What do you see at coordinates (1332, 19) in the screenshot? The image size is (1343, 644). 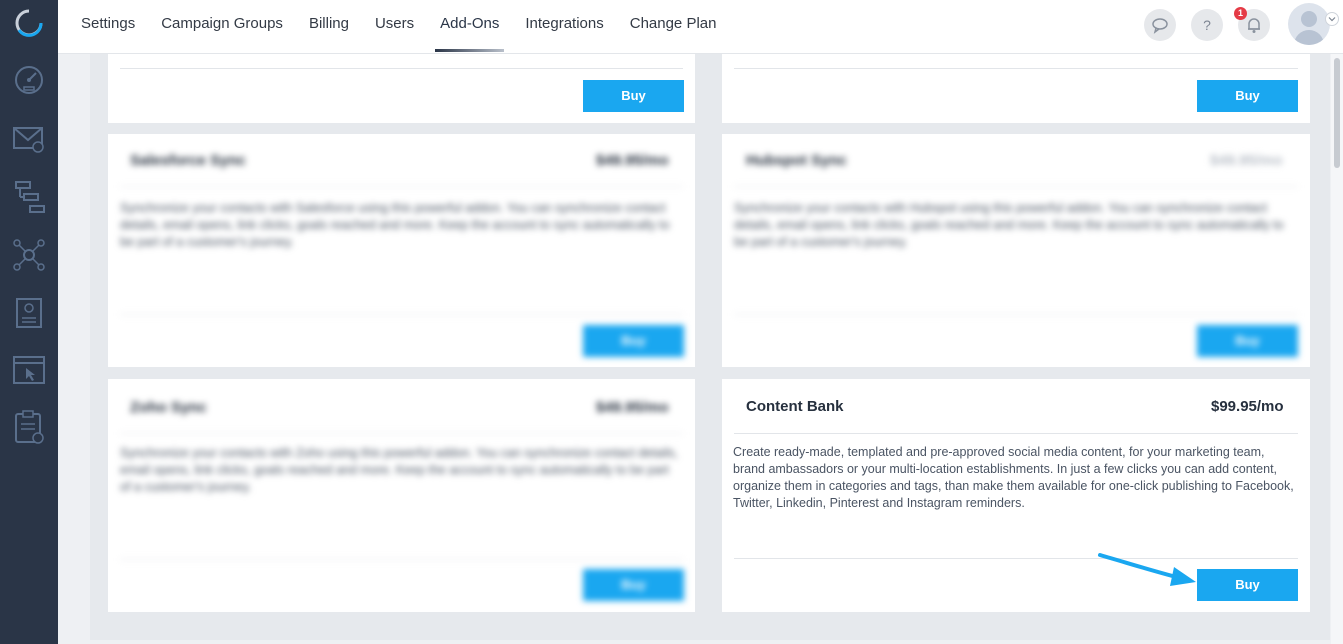 I see `chevron-down-icon` at bounding box center [1332, 19].